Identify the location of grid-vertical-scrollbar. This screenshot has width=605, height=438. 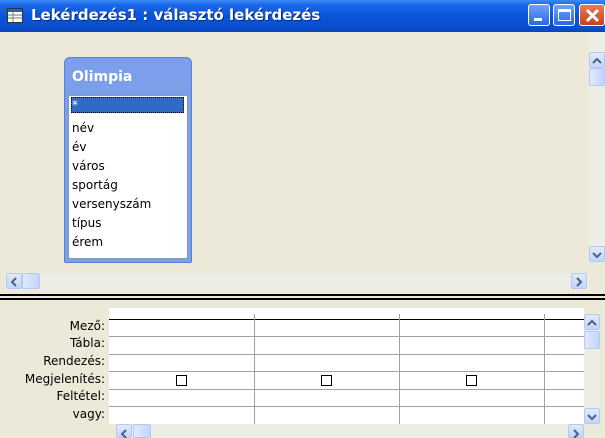
(592, 369).